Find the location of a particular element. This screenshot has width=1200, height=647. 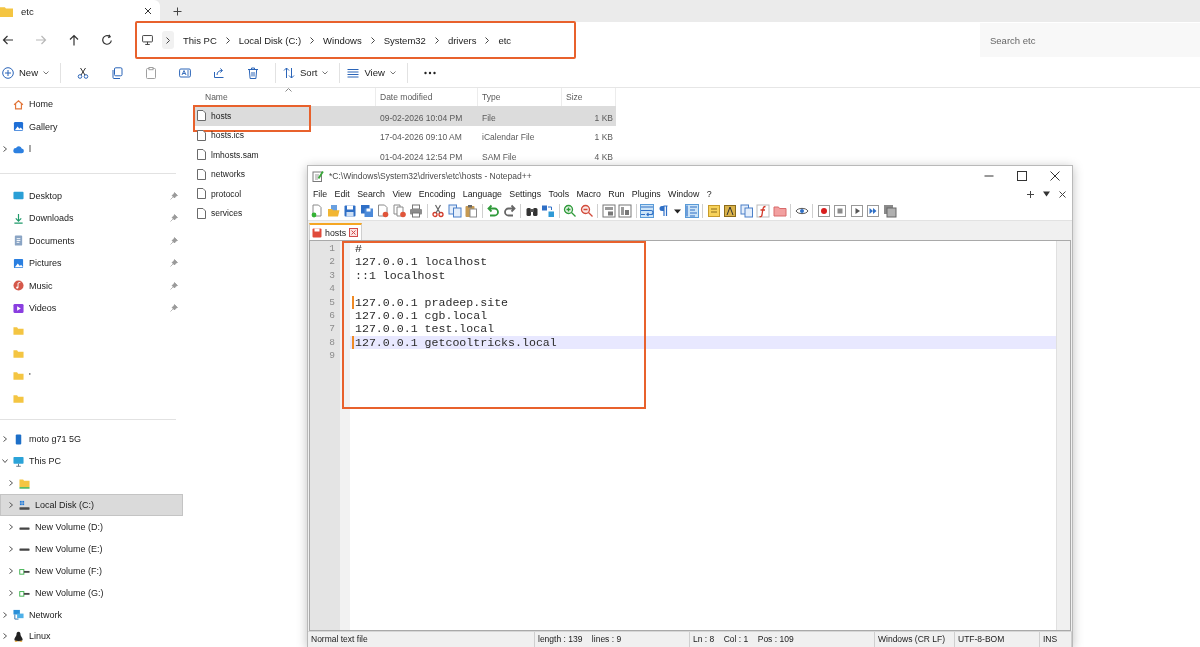

address-bar: This PC Local Disk (C:) Windows System32 drivers etc is located at coordinates (355, 40).